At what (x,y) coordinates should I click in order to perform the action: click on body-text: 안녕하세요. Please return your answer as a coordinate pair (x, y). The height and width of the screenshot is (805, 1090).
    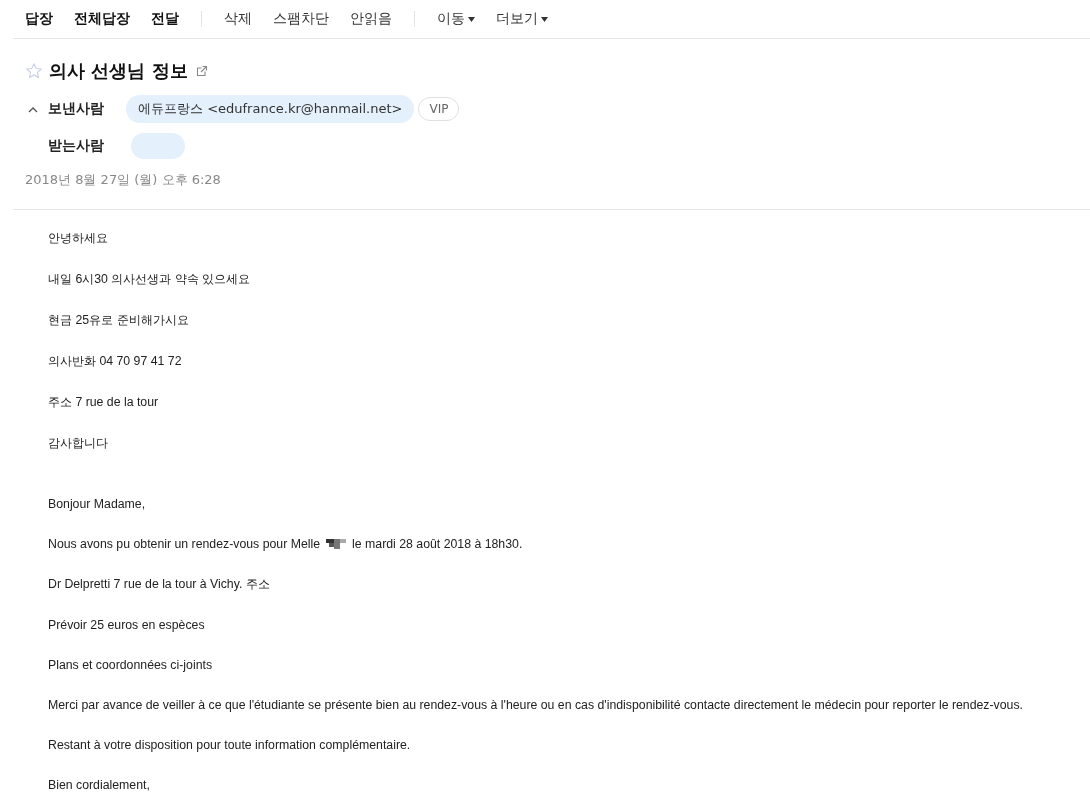
    Looking at the image, I should click on (78, 238).